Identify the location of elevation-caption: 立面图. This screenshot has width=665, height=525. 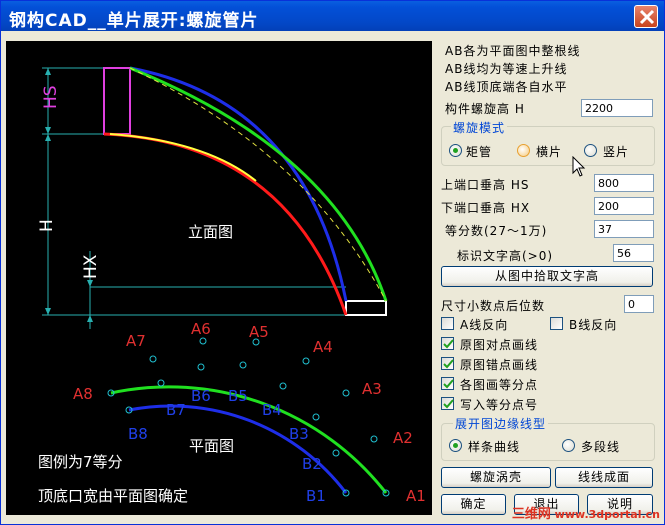
(210, 232).